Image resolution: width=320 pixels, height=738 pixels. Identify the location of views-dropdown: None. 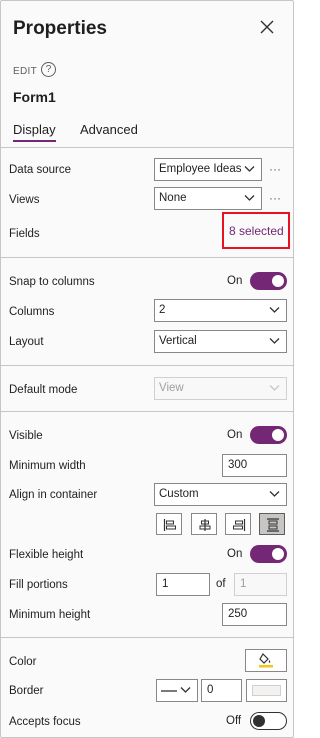
(208, 198).